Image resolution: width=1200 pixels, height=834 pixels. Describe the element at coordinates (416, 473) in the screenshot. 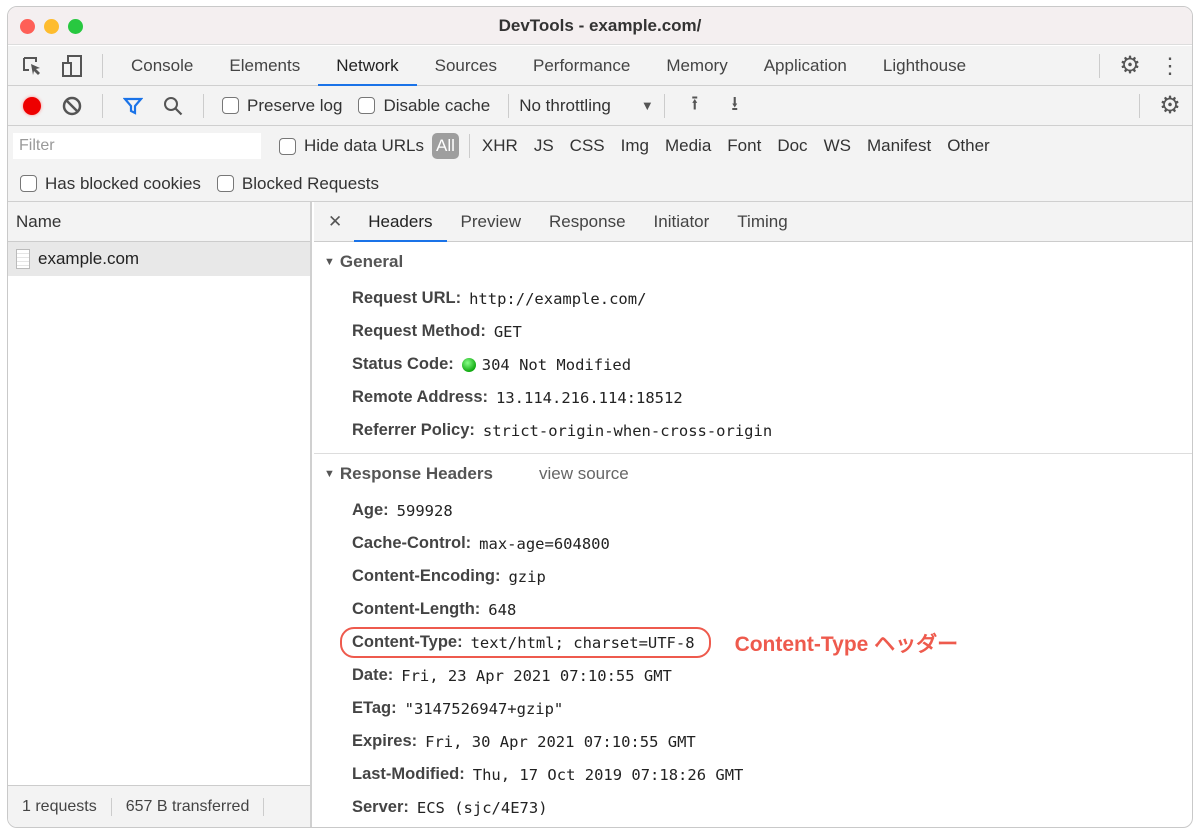

I see `response-headers-title: Response Headers` at that location.